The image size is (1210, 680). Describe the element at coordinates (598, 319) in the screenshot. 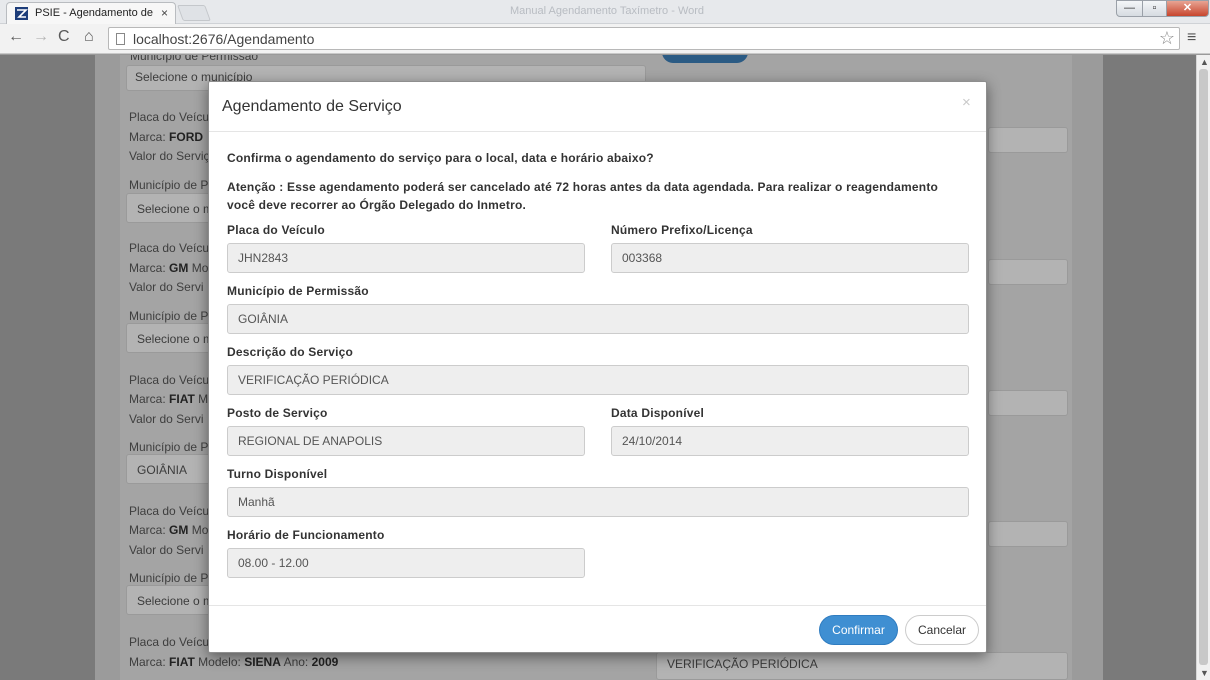

I see `municipio-field: GOIÂNIA` at that location.